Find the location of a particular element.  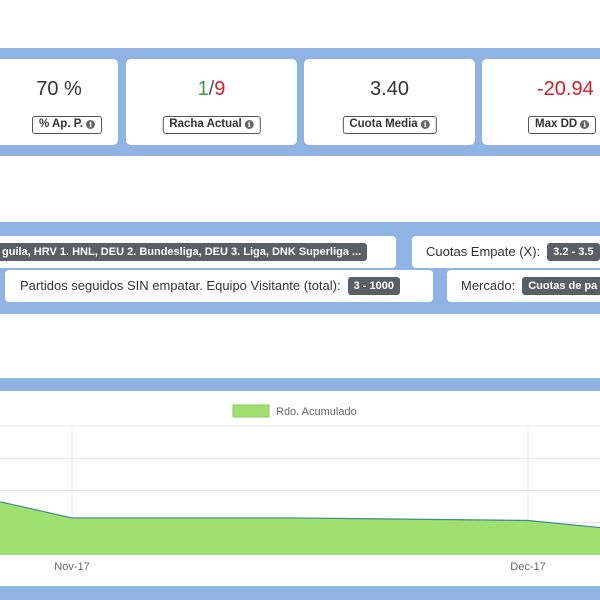

stat-card-racha: 1/9 Racha Actual i is located at coordinates (211, 102).